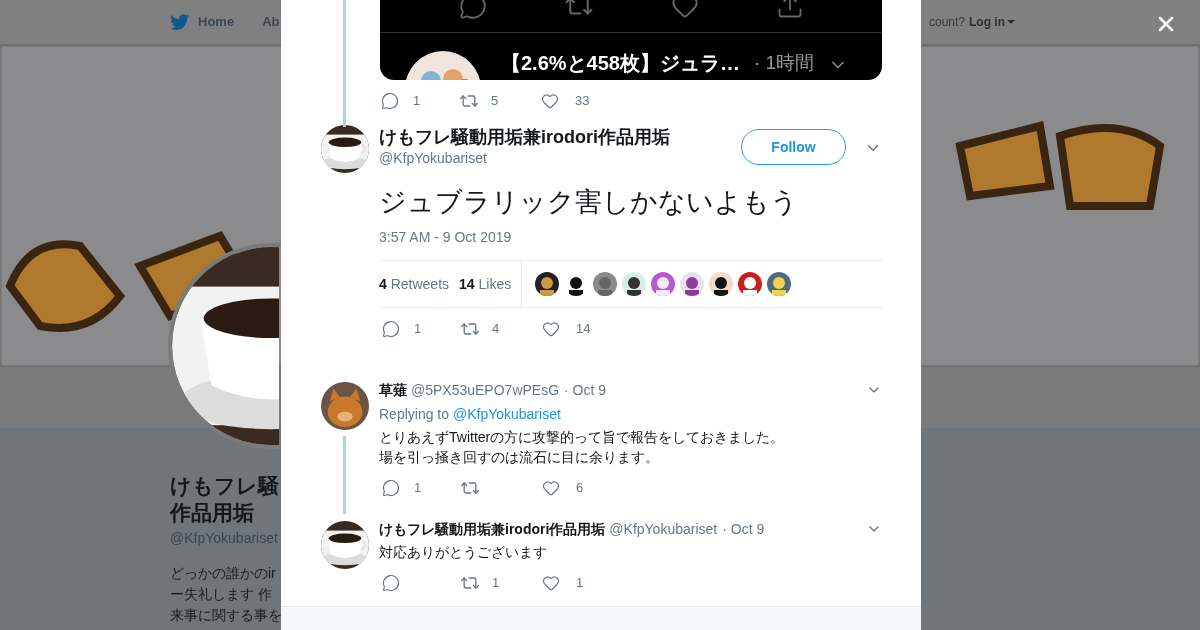 The width and height of the screenshot is (1200, 630). What do you see at coordinates (418, 488) in the screenshot?
I see `reply-count: 1` at bounding box center [418, 488].